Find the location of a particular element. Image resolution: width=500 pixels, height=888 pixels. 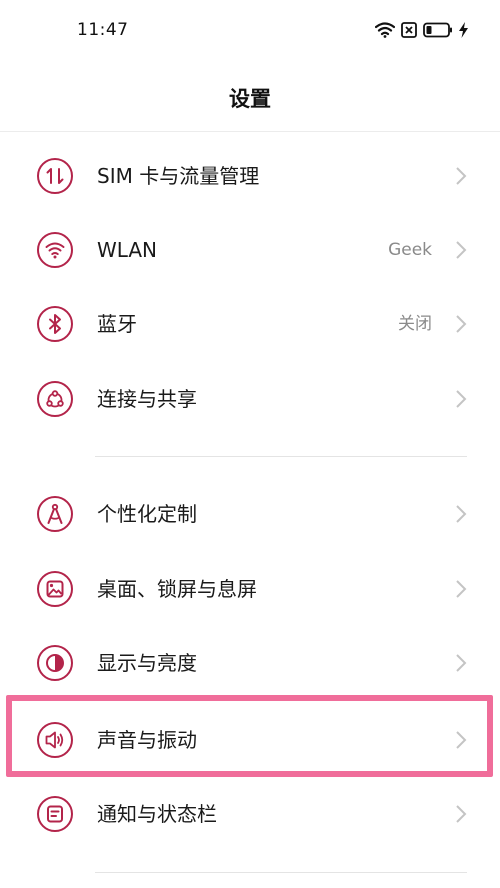

menu-item-desktop-lockscreen: 桌面、锁屏与息屏 is located at coordinates (250, 589).